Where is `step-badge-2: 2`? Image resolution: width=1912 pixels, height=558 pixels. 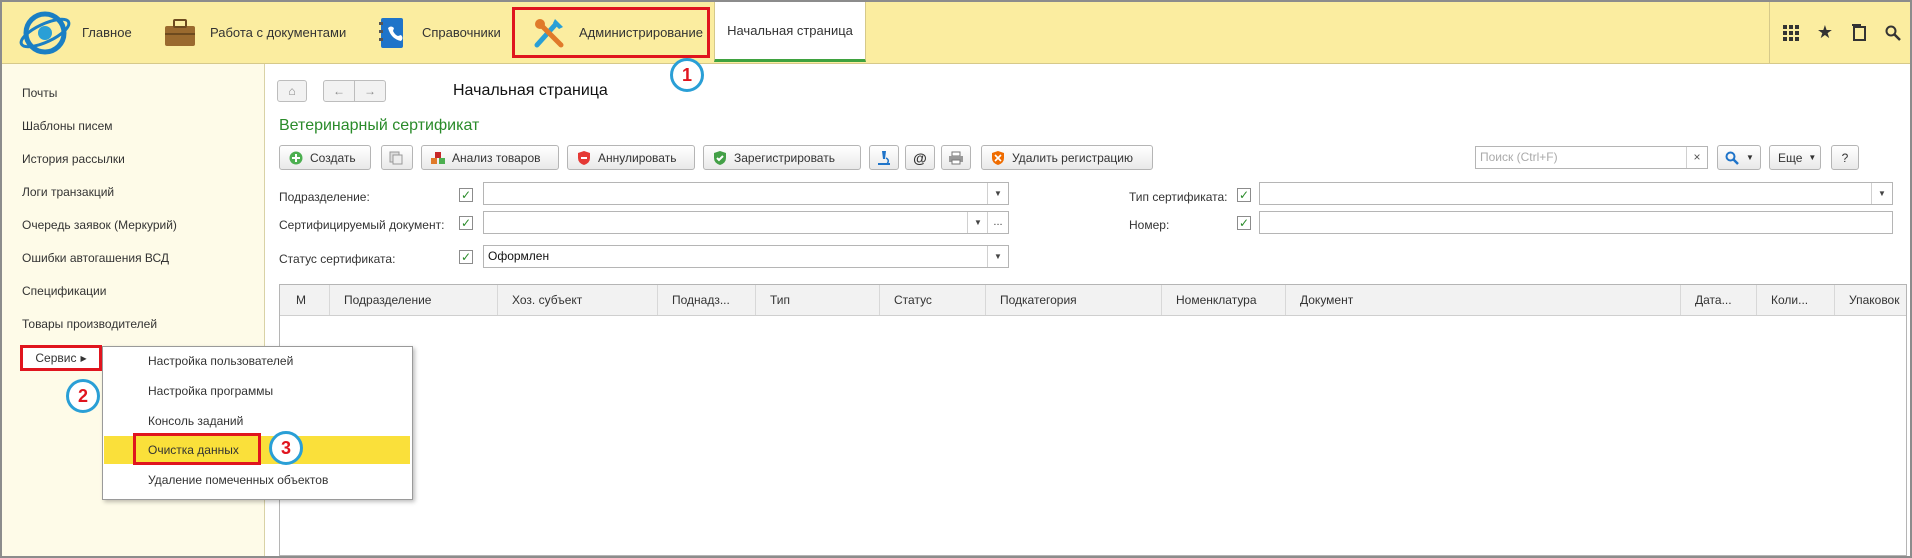
step-badge-2: 2 is located at coordinates (83, 396).